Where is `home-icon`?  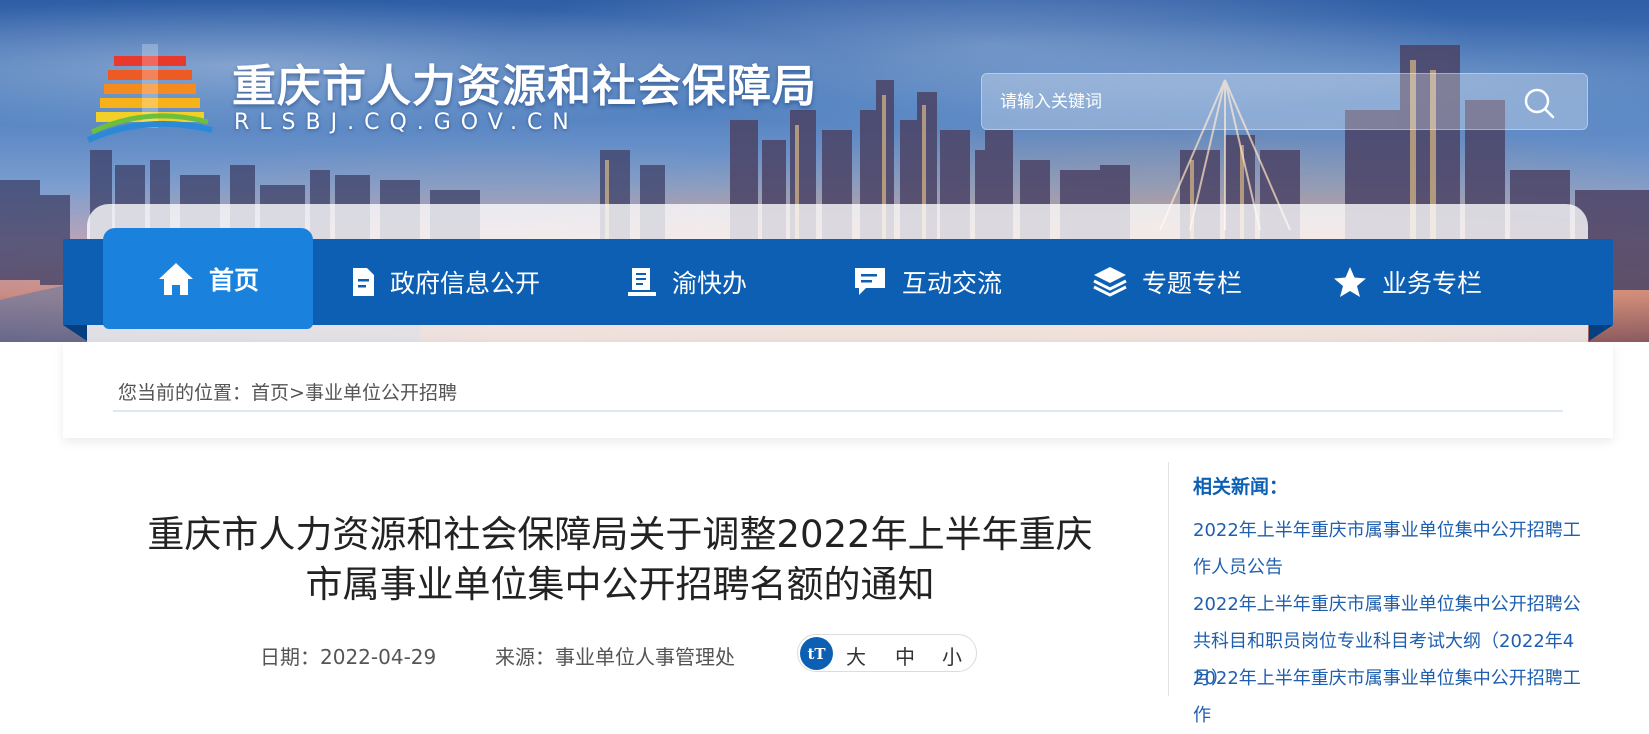 home-icon is located at coordinates (175, 278).